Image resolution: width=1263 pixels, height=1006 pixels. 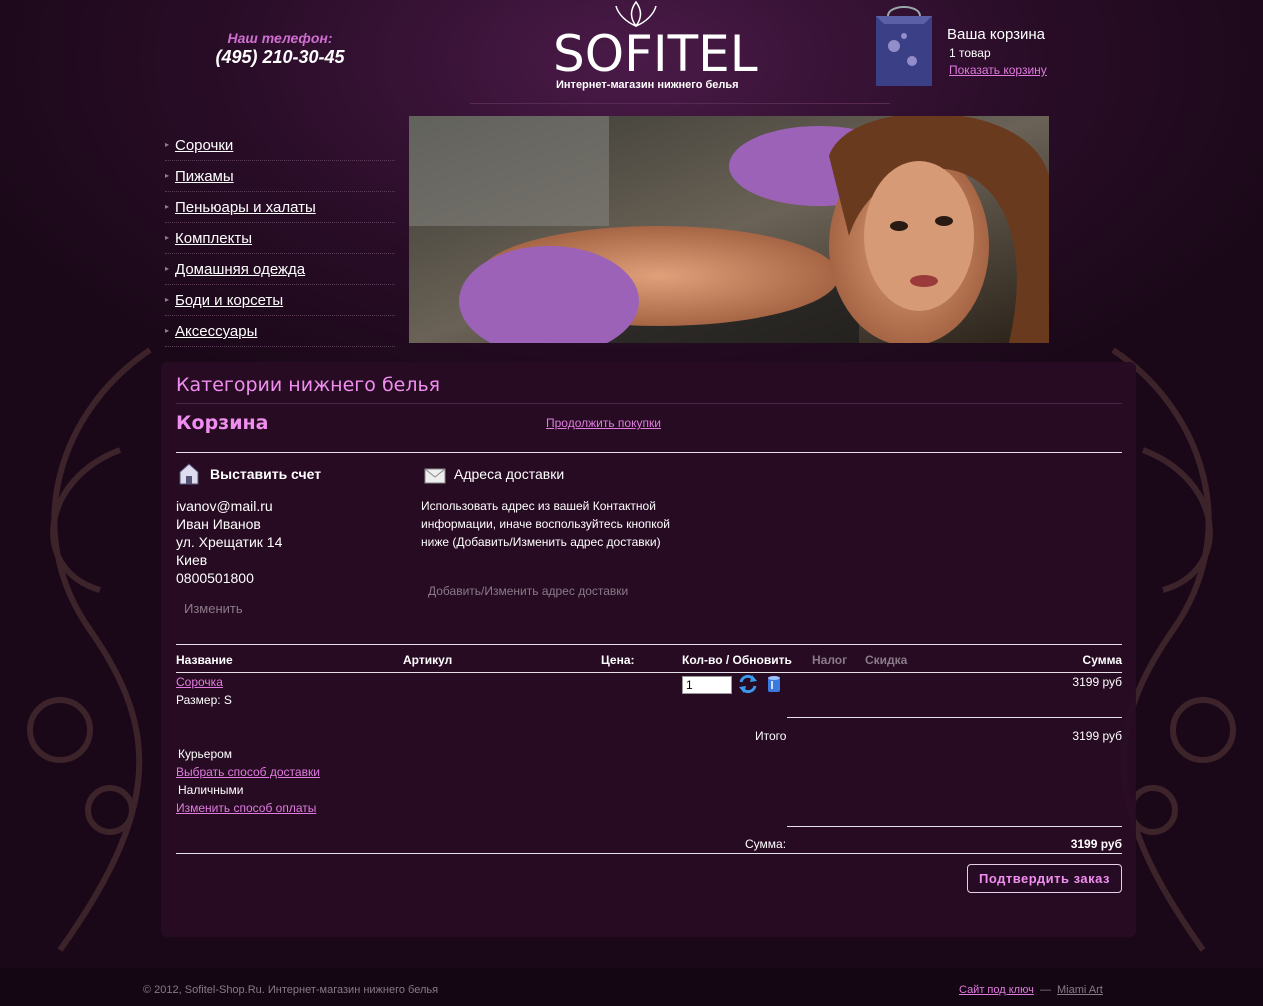 I want to click on choose-delivery-link: Выбрать способ доставки, so click(x=248, y=772).